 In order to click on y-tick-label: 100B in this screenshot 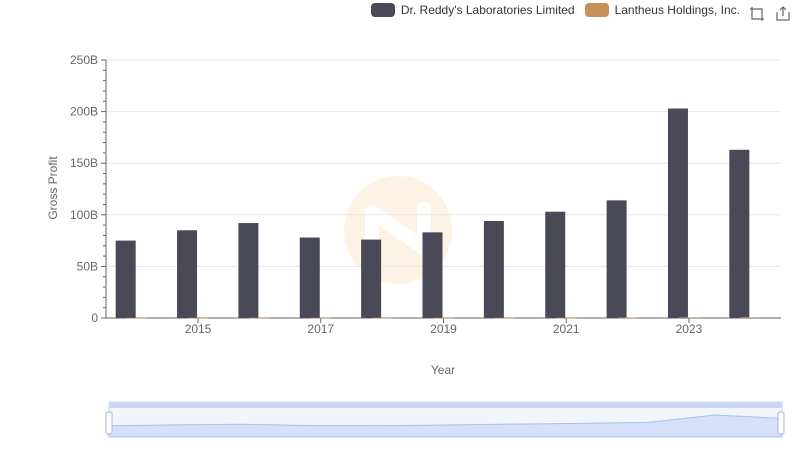, I will do `click(84, 215)`.